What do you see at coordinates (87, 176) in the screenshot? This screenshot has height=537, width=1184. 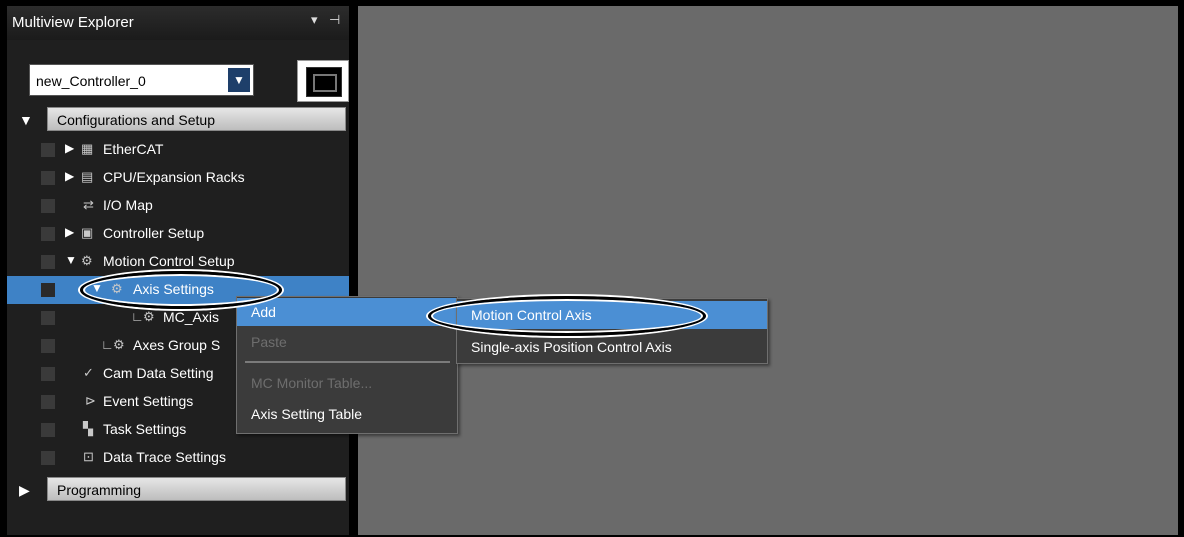 I see `rack-icon: ▤` at bounding box center [87, 176].